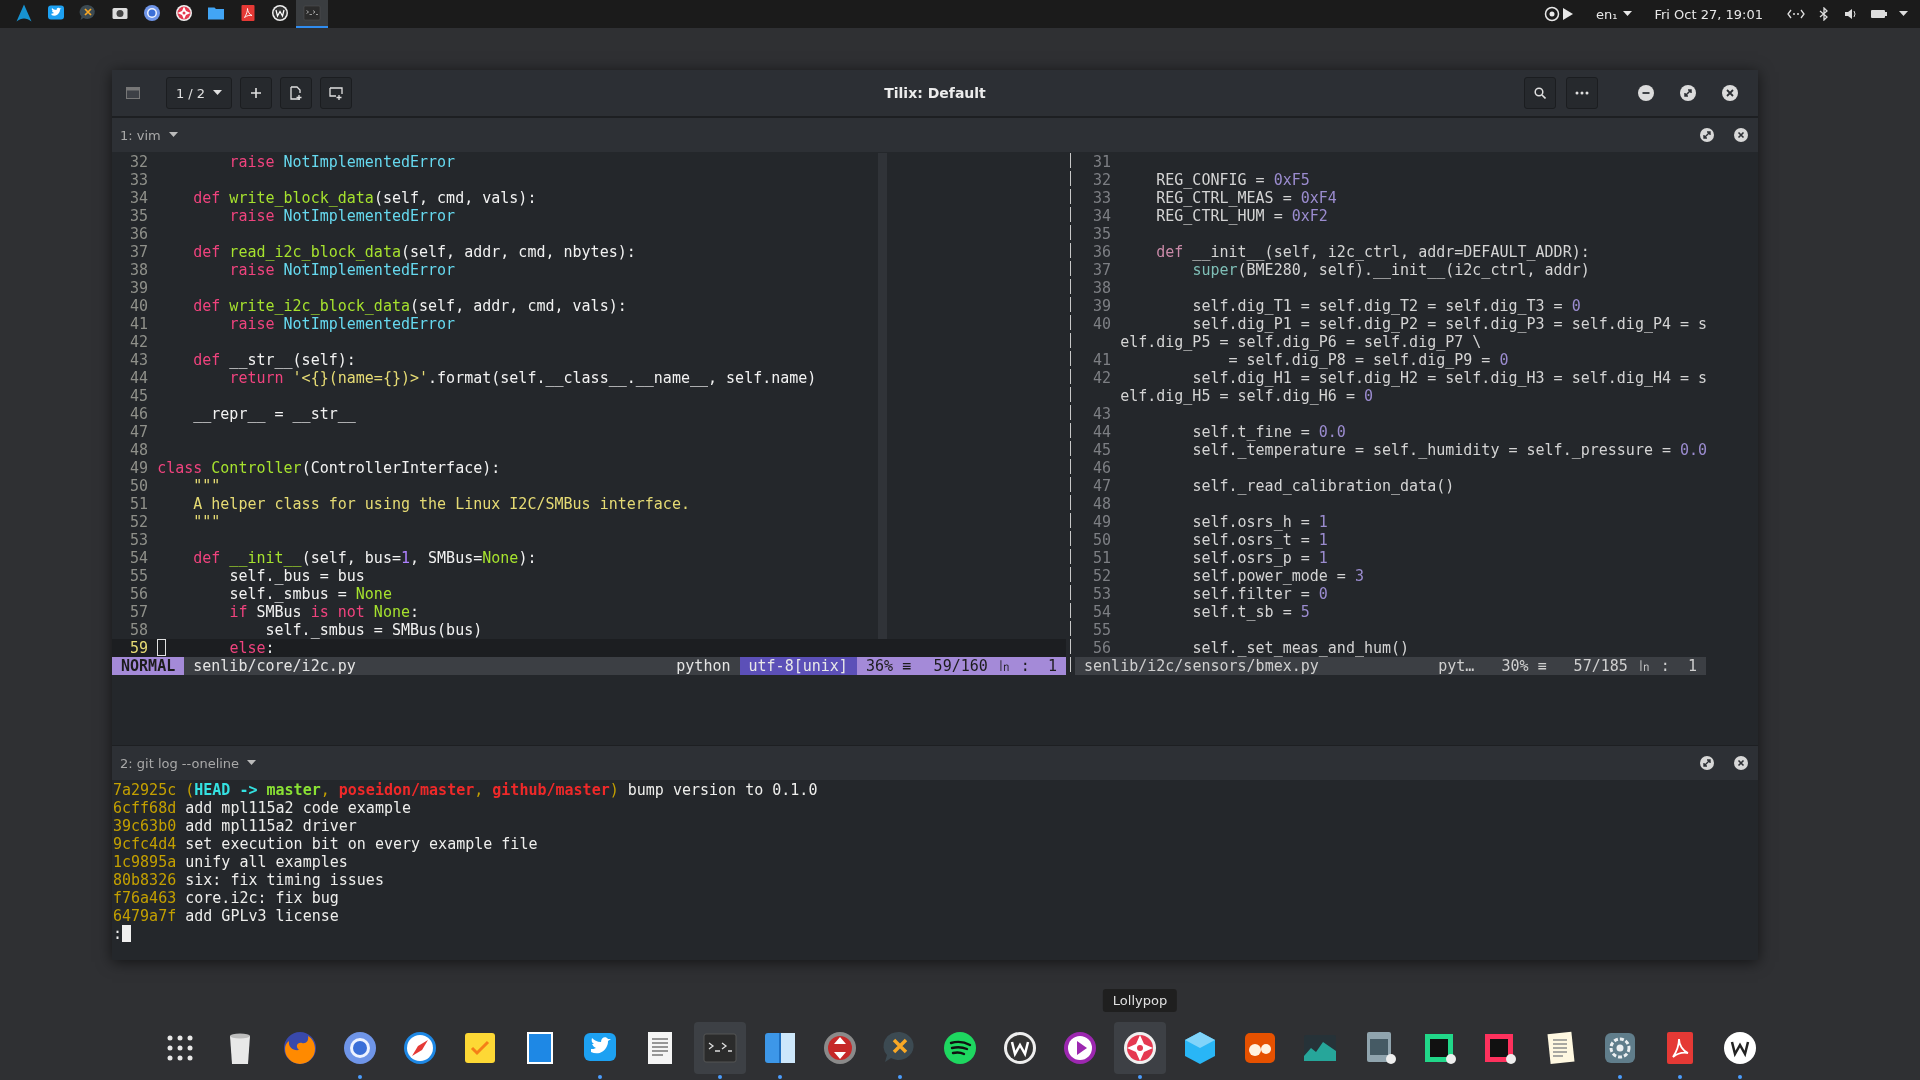  What do you see at coordinates (1614, 14) in the screenshot?
I see `language-button: en₁` at bounding box center [1614, 14].